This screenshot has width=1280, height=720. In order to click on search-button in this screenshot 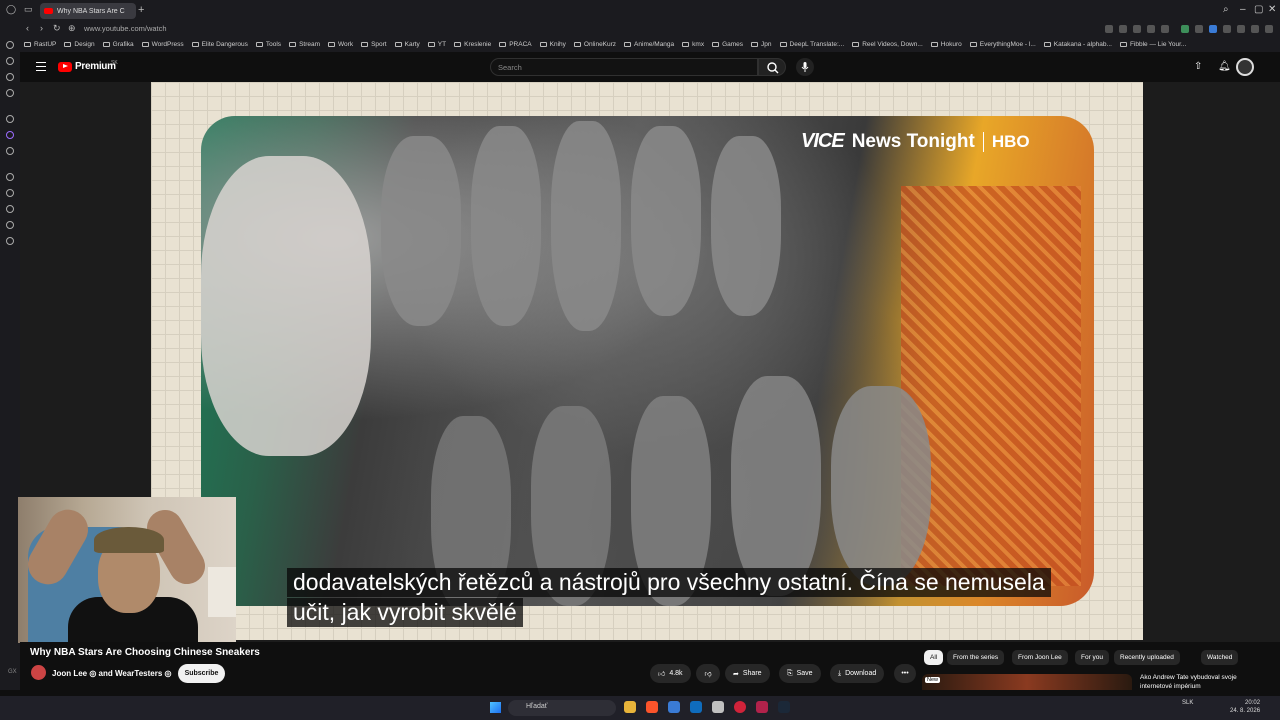, I will do `click(772, 67)`.